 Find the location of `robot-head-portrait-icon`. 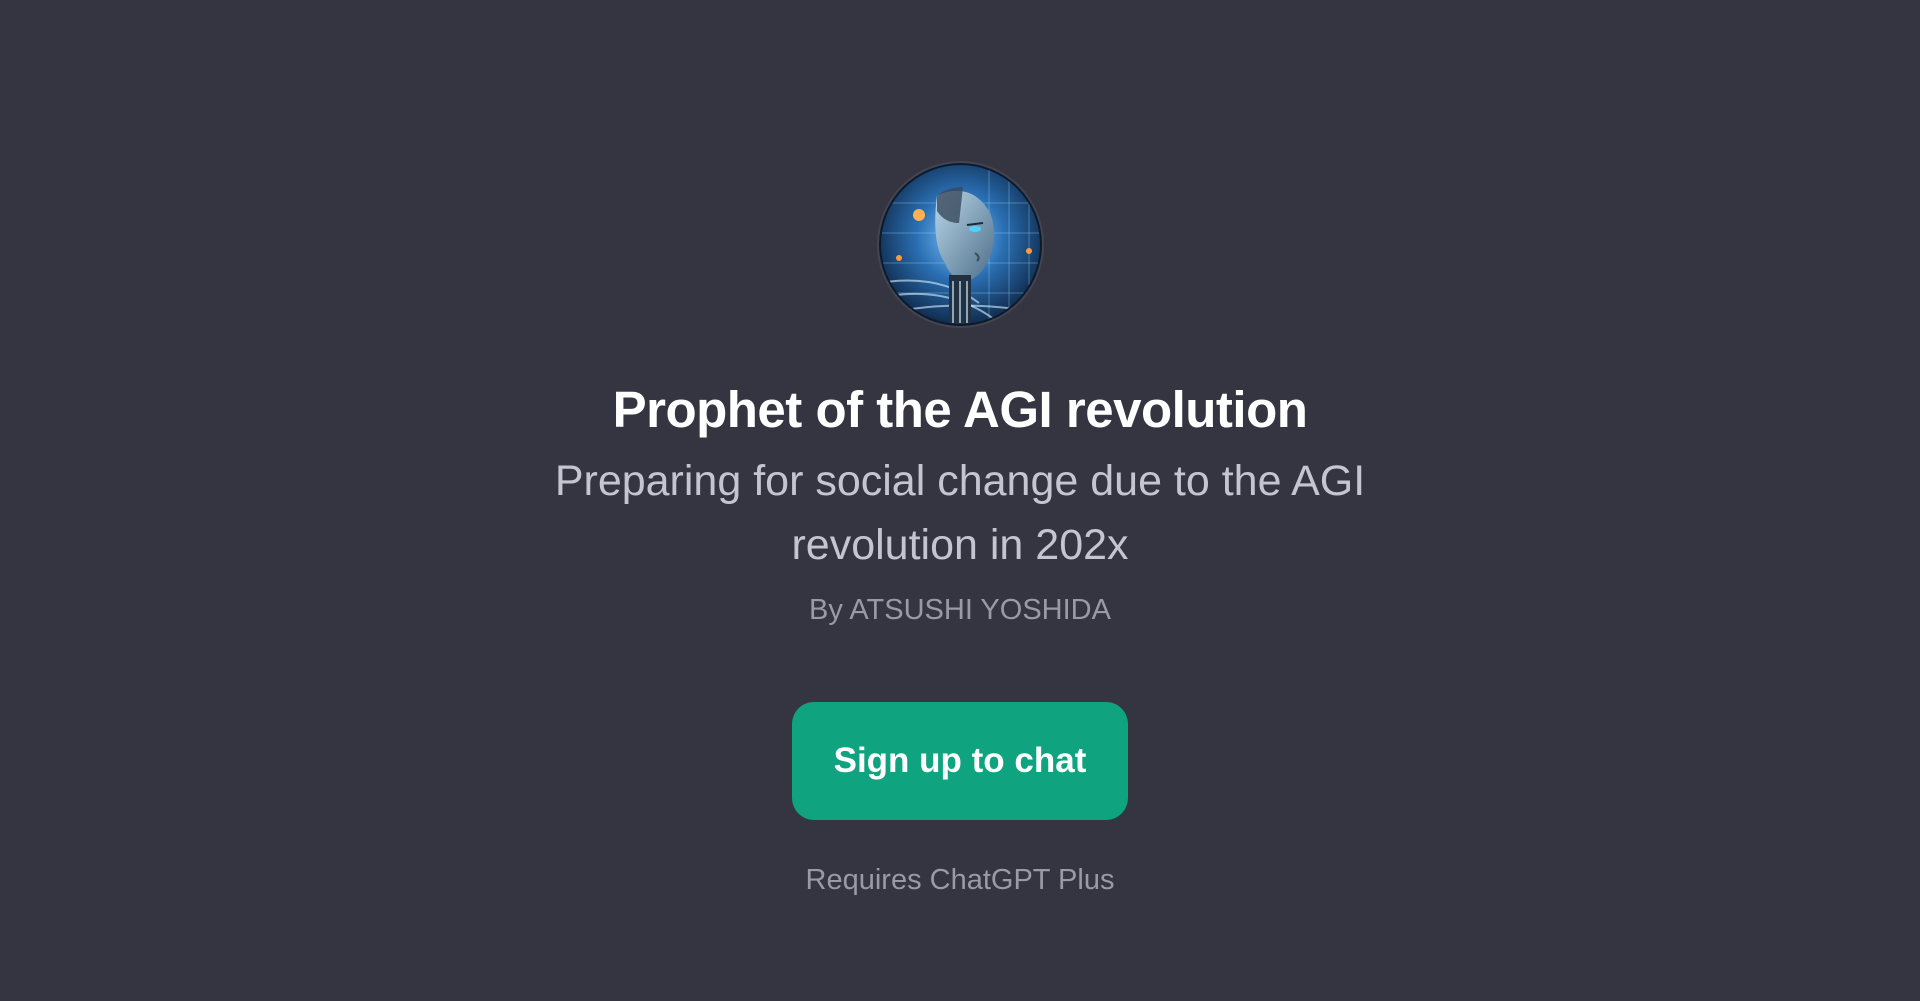

robot-head-portrait-icon is located at coordinates (960, 244).